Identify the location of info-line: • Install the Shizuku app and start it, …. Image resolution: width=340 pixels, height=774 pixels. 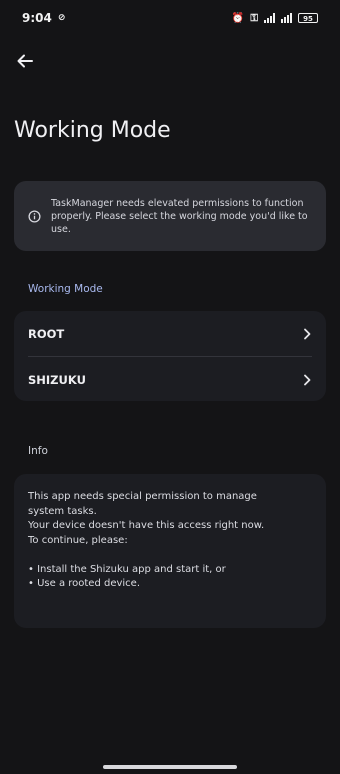
(127, 569).